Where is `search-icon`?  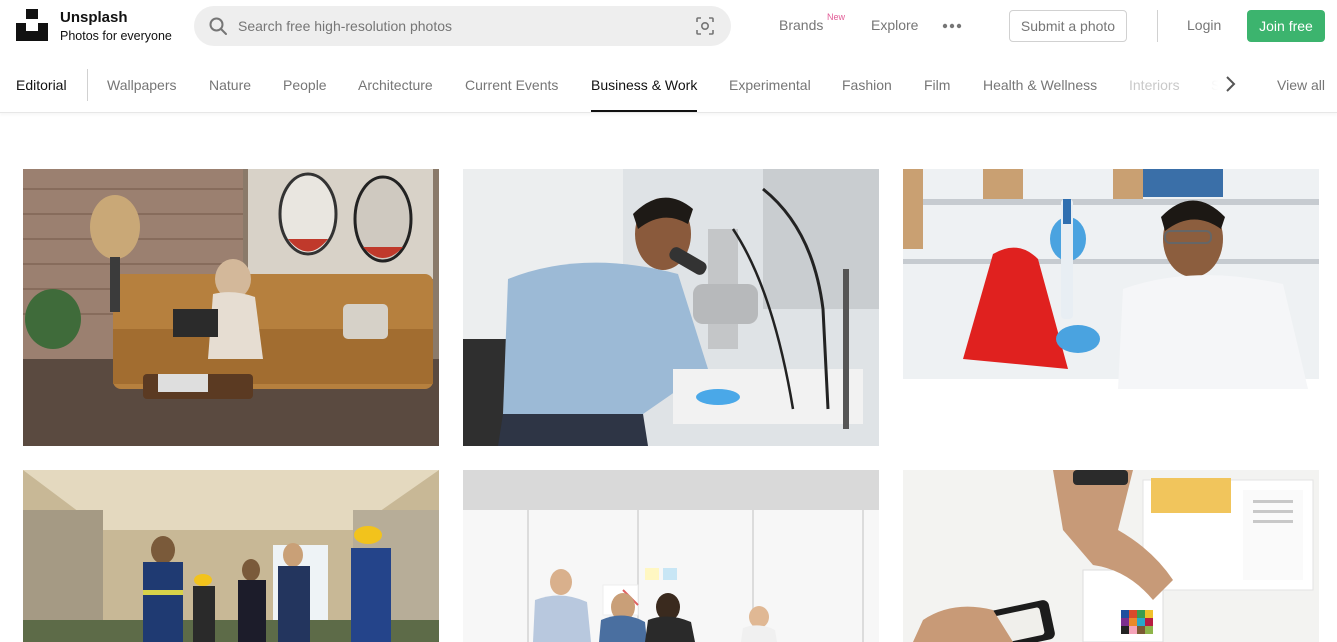
search-icon is located at coordinates (218, 26).